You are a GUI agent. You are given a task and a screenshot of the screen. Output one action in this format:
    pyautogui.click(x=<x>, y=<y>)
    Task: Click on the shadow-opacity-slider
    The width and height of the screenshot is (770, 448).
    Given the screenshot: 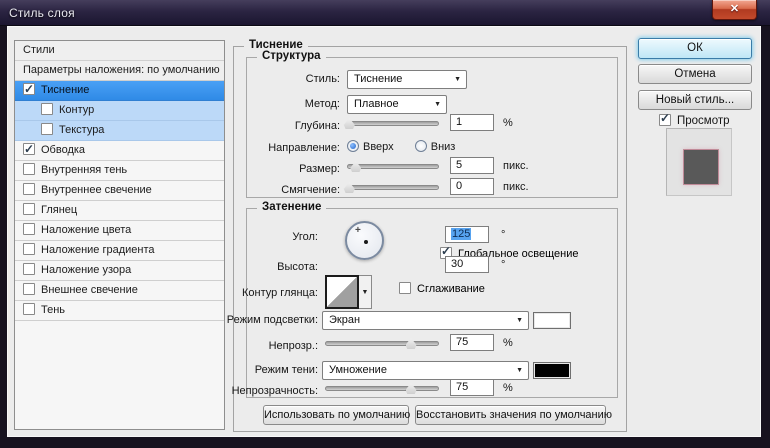 What is the action you would take?
    pyautogui.click(x=382, y=389)
    